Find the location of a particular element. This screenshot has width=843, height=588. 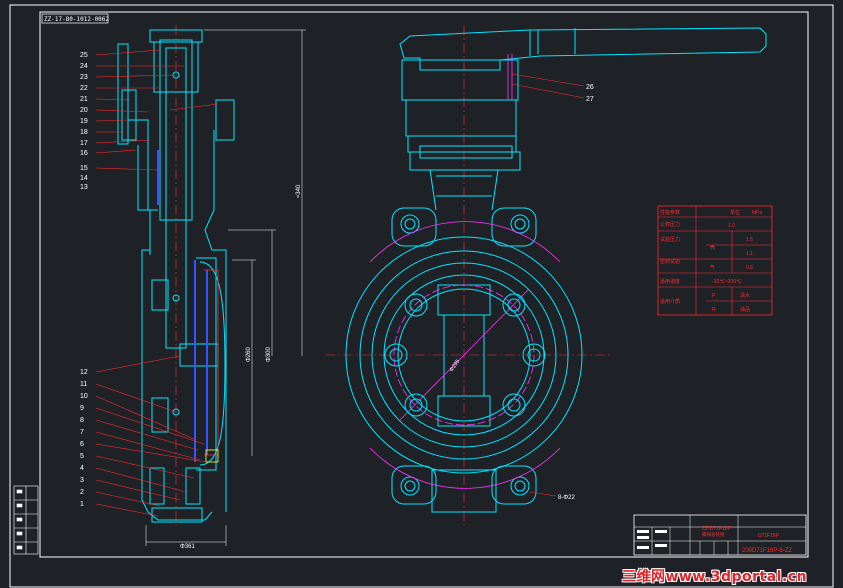

dim-height: ≈340 is located at coordinates (299, 191).